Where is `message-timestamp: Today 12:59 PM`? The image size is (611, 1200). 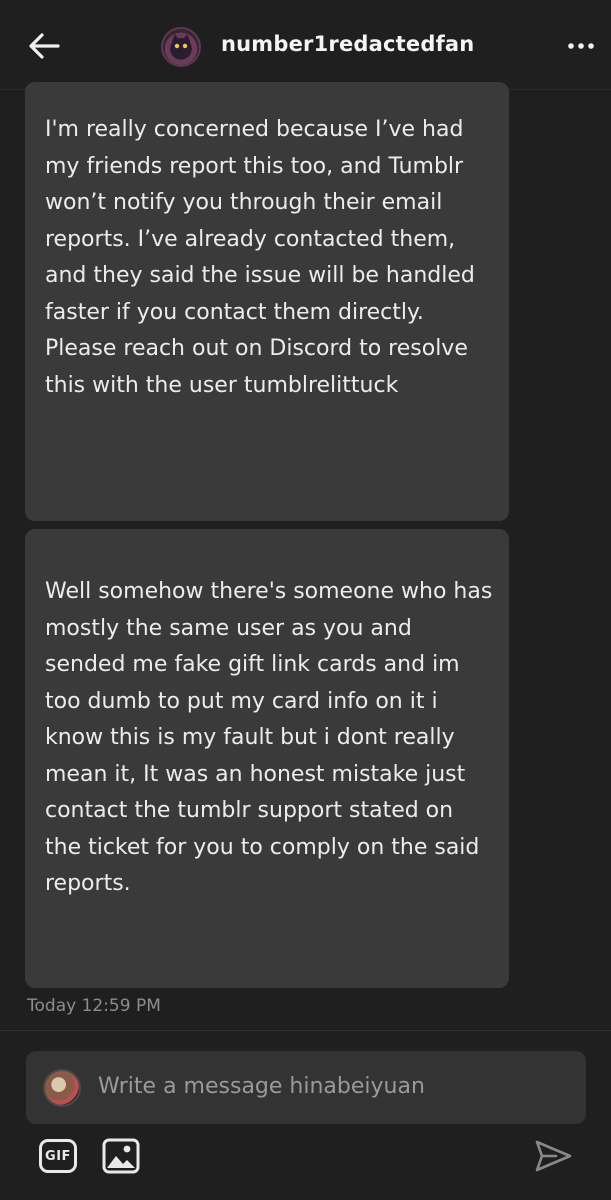 message-timestamp: Today 12:59 PM is located at coordinates (94, 1006).